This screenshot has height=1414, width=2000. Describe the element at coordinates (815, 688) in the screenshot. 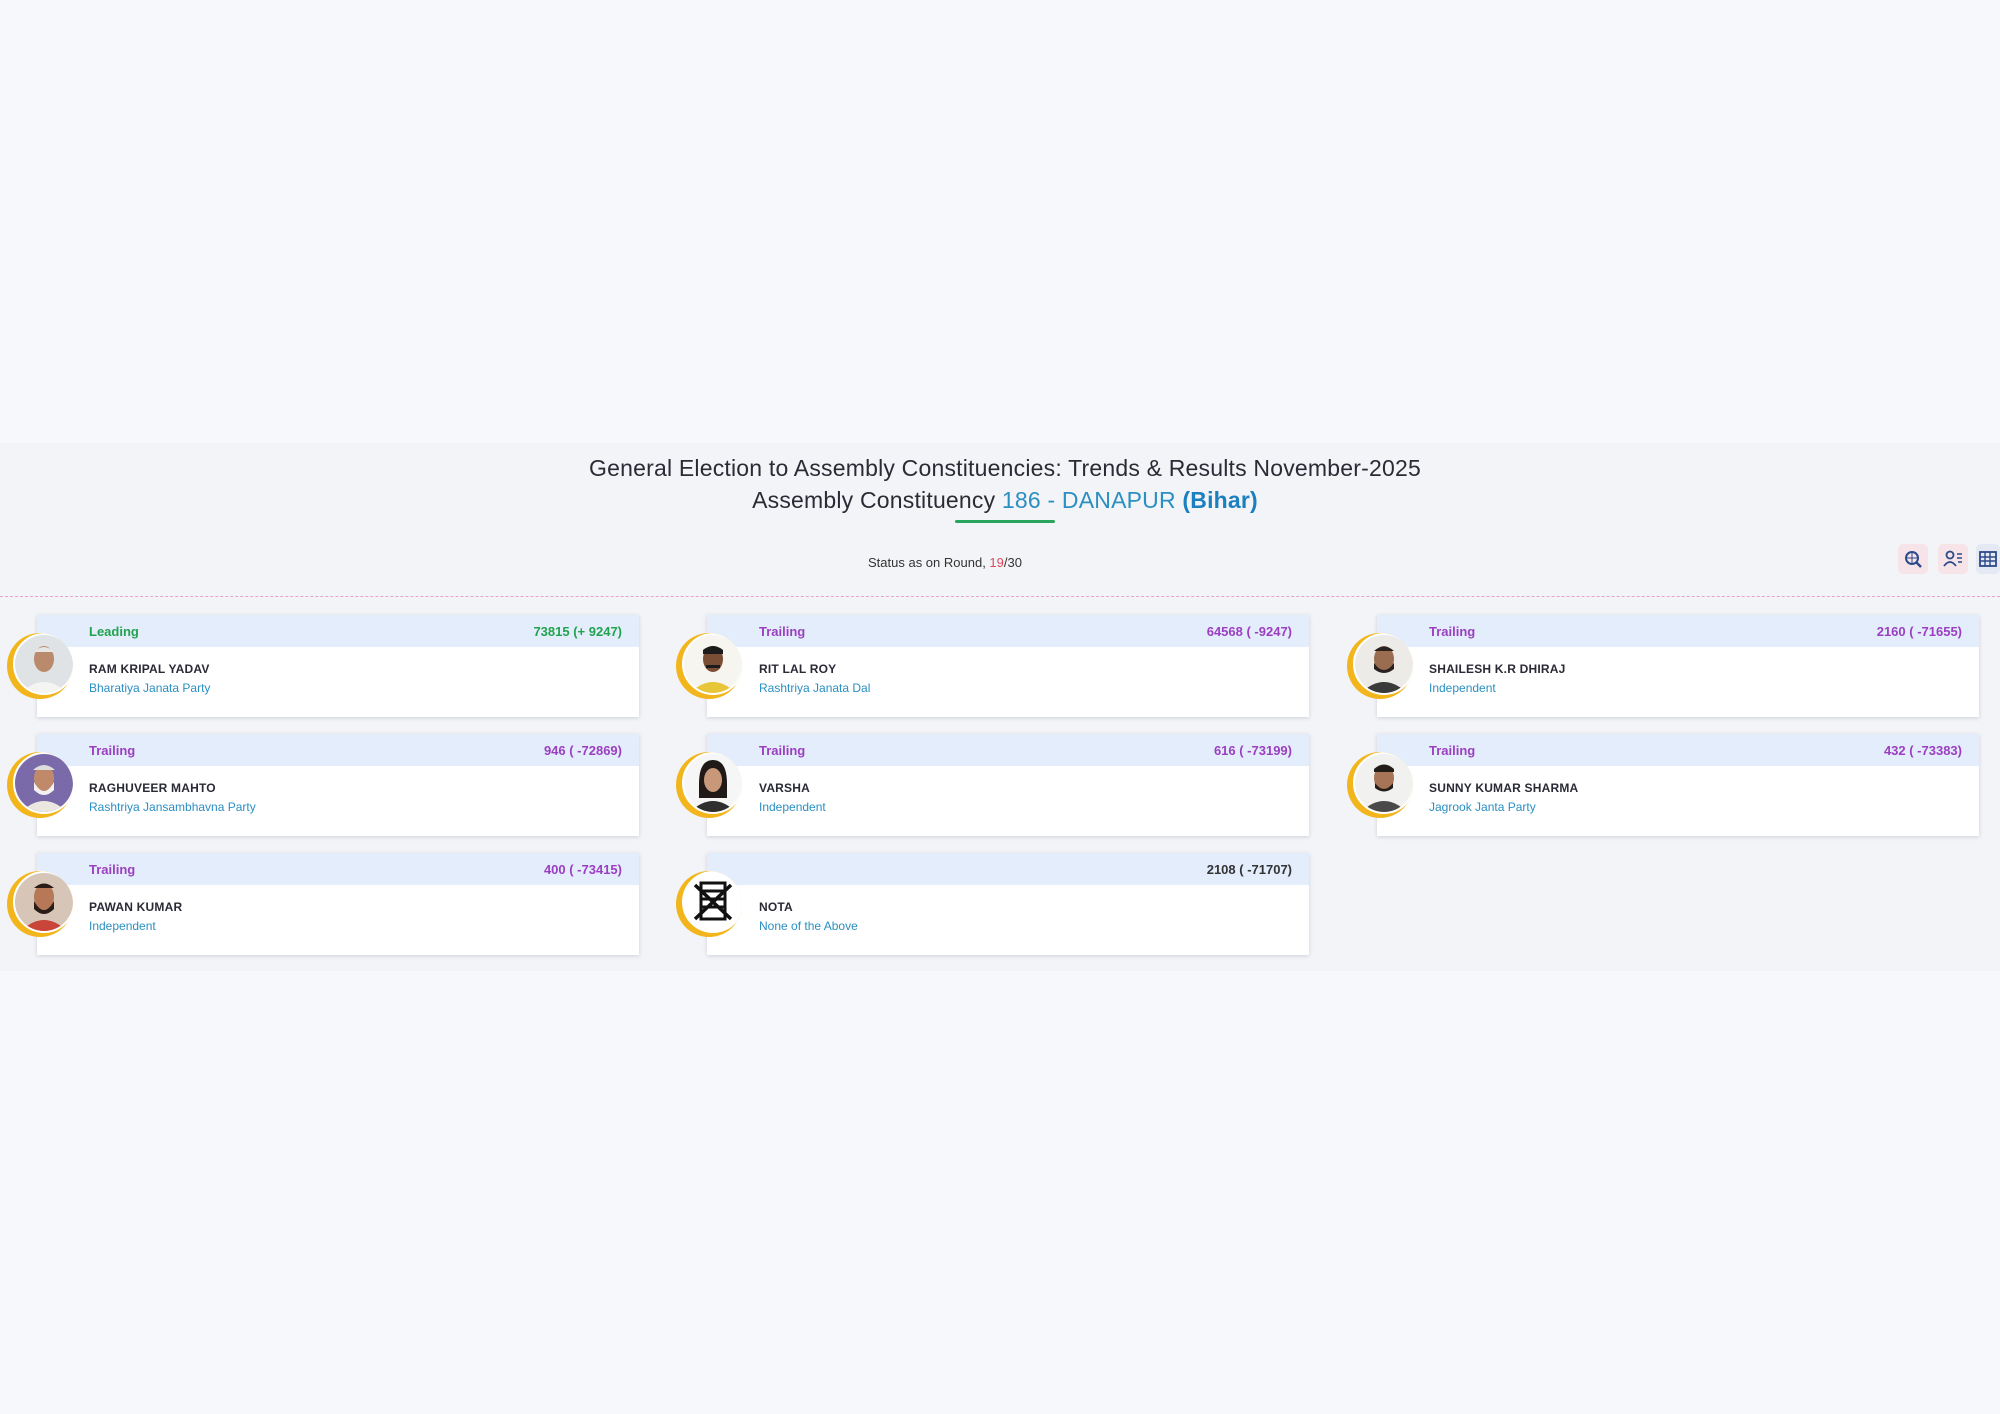

I see `candidate-party: Rashtriya Janata Dal` at that location.